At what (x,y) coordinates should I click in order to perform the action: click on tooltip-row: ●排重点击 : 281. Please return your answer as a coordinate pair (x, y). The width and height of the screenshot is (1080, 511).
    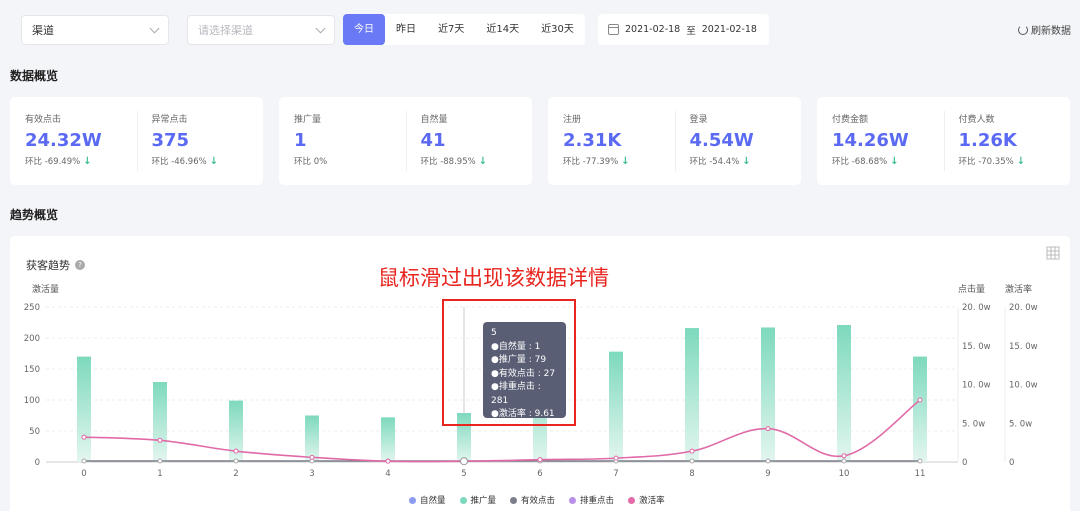
    Looking at the image, I should click on (516, 394).